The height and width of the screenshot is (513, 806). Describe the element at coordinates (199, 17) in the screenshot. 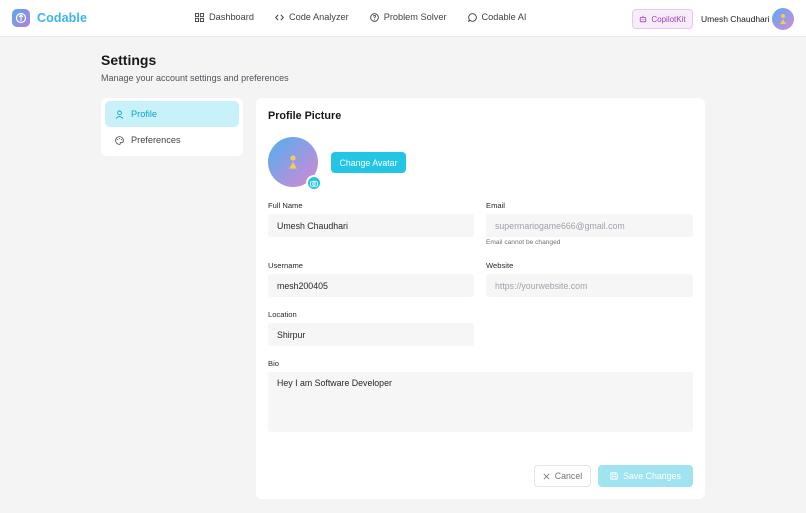

I see `grid-icon` at that location.